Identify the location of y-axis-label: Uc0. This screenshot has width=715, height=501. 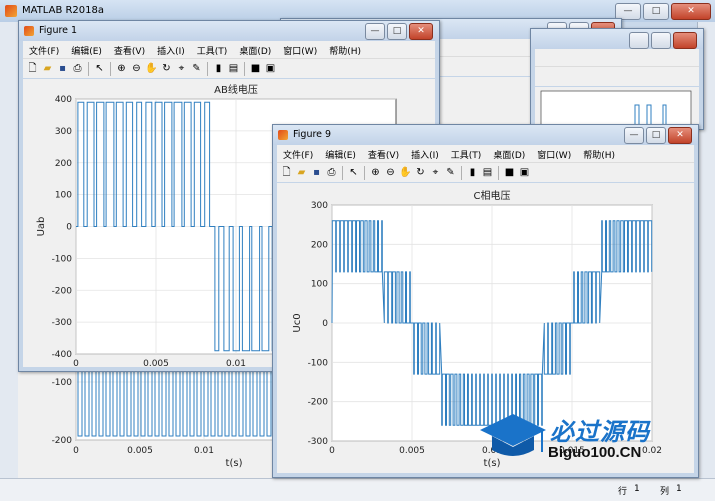
(297, 322).